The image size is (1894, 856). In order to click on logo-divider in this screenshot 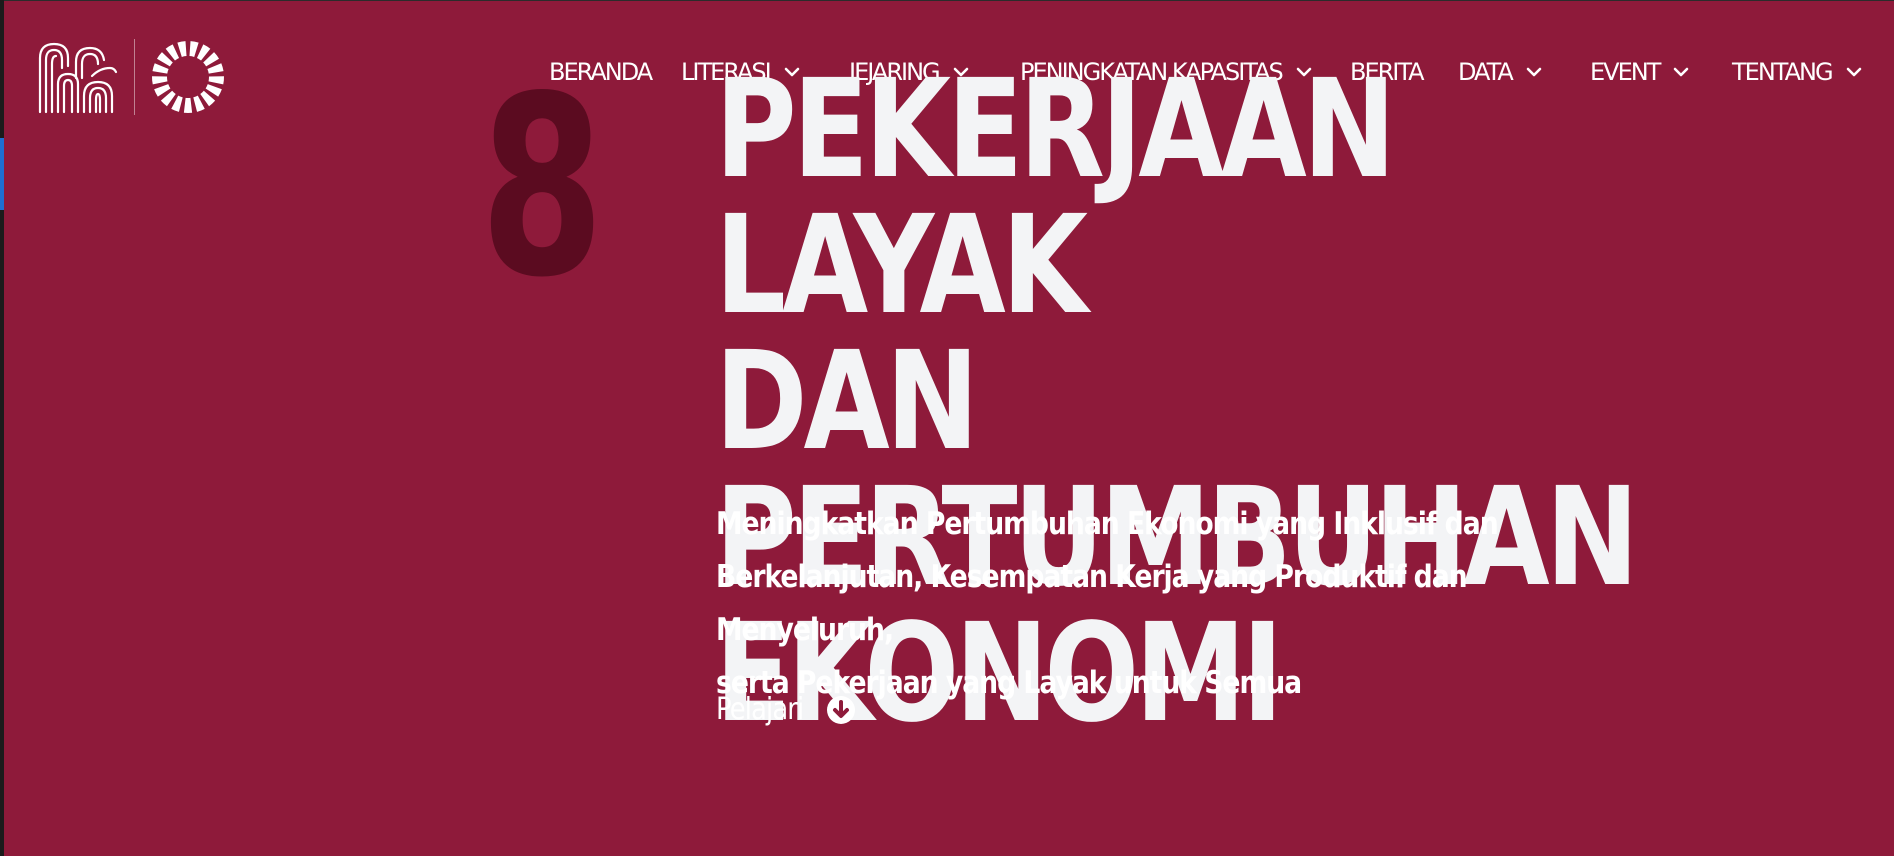, I will do `click(134, 77)`.